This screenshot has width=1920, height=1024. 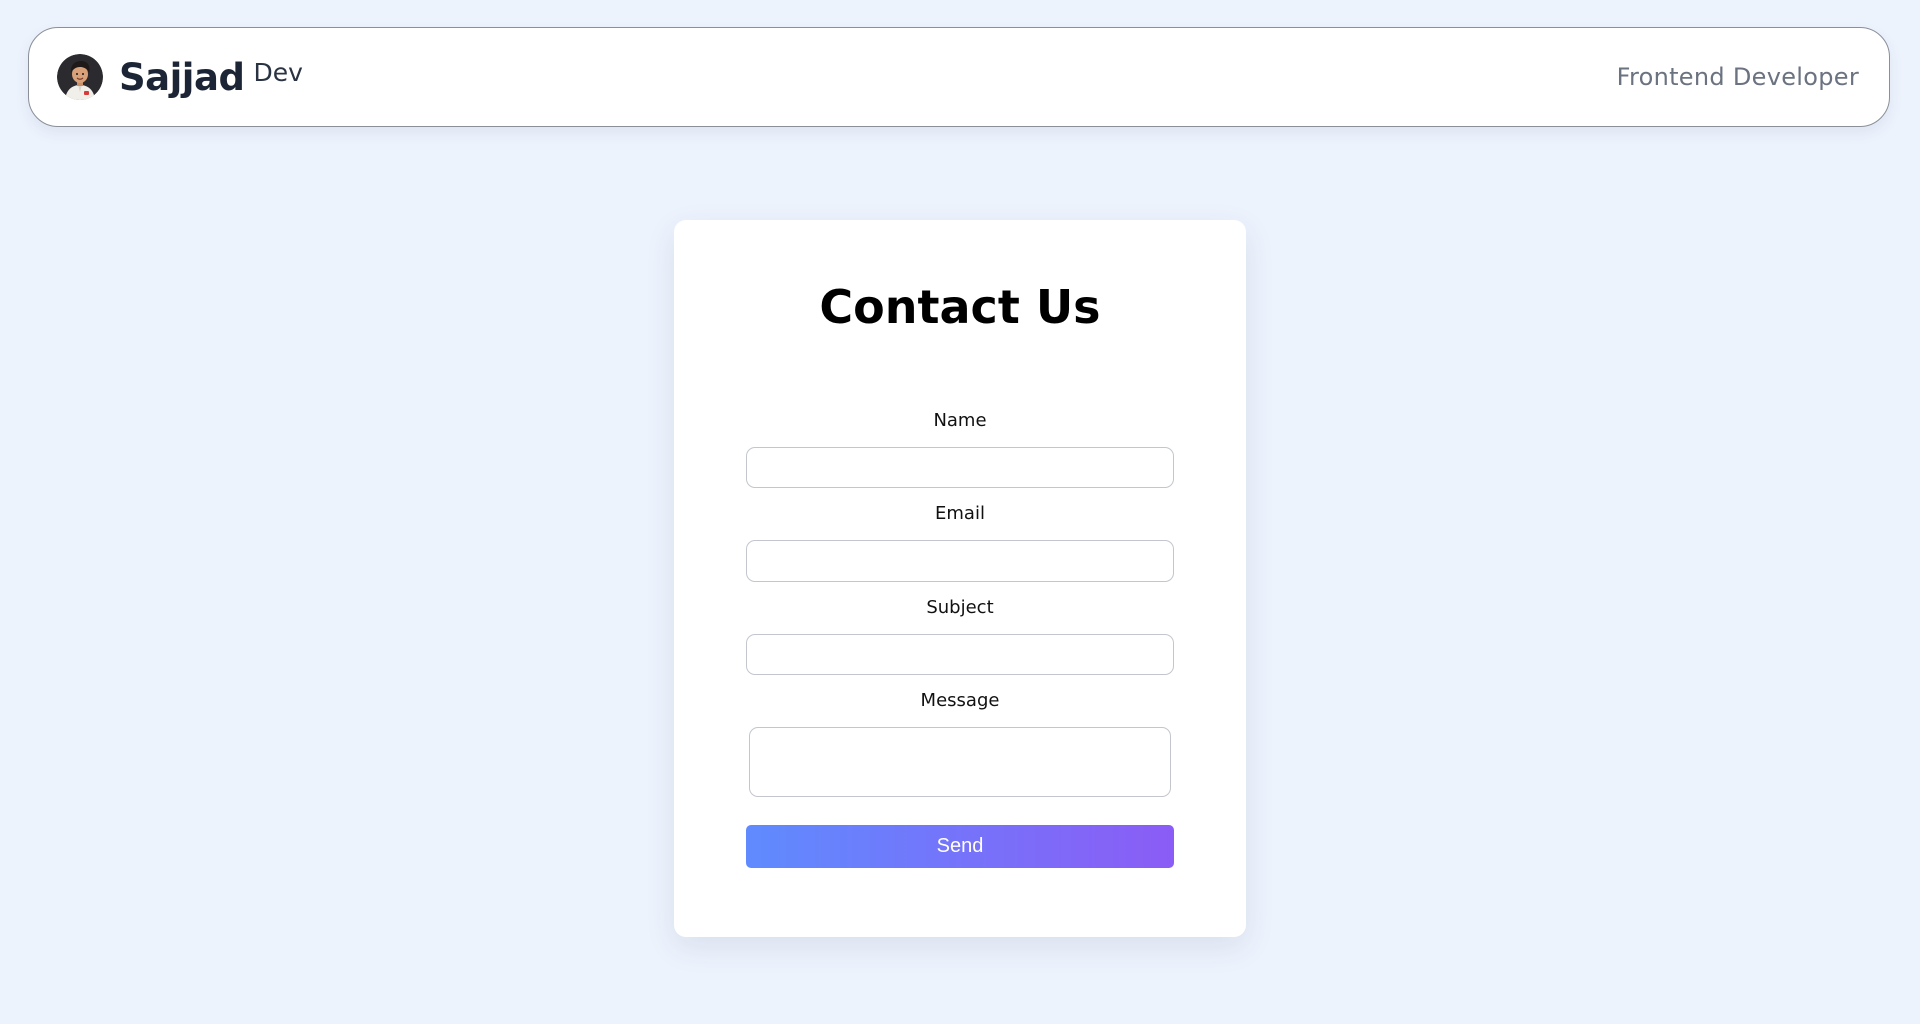 What do you see at coordinates (960, 467) in the screenshot?
I see `name-field` at bounding box center [960, 467].